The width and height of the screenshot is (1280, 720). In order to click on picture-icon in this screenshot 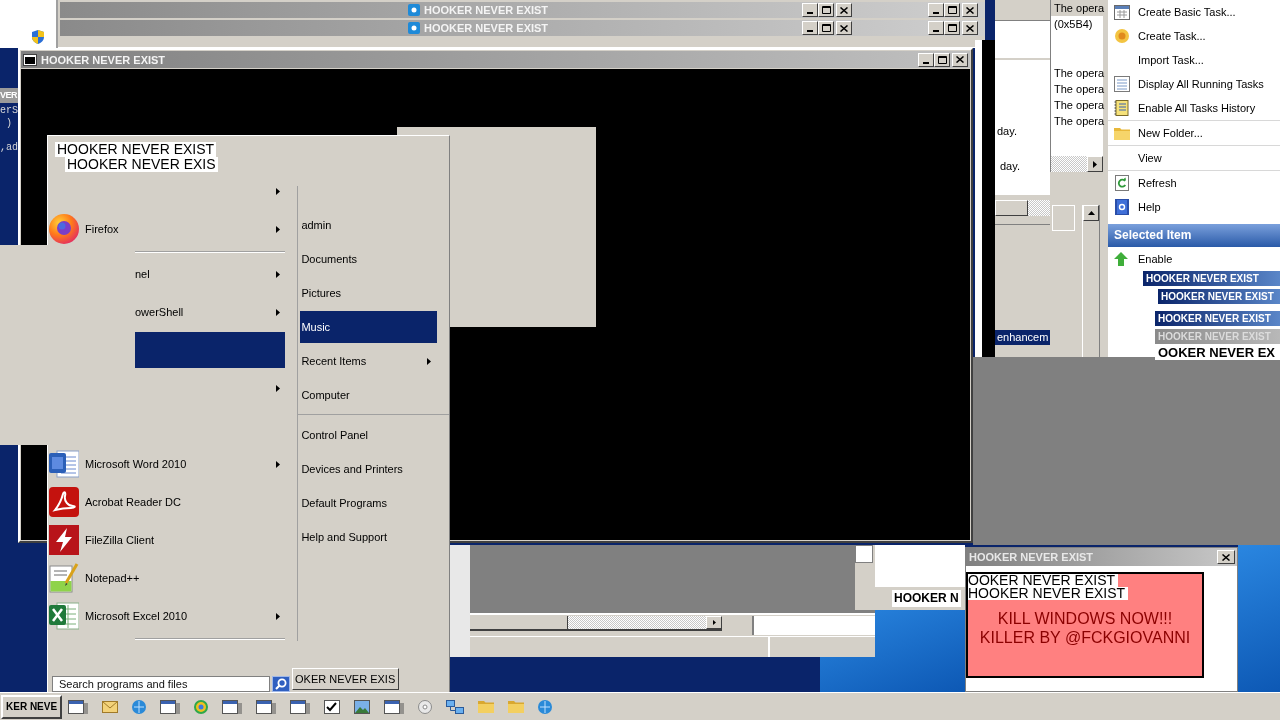, I will do `click(362, 706)`.